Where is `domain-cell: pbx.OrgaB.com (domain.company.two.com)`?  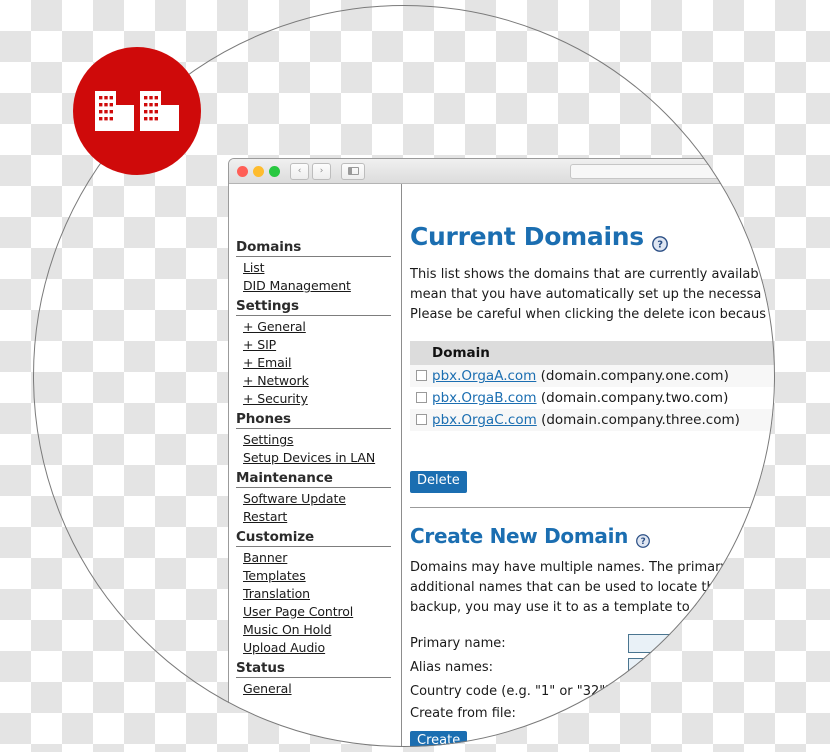
domain-cell: pbx.OrgaB.com (domain.company.two.com) is located at coordinates (592, 398).